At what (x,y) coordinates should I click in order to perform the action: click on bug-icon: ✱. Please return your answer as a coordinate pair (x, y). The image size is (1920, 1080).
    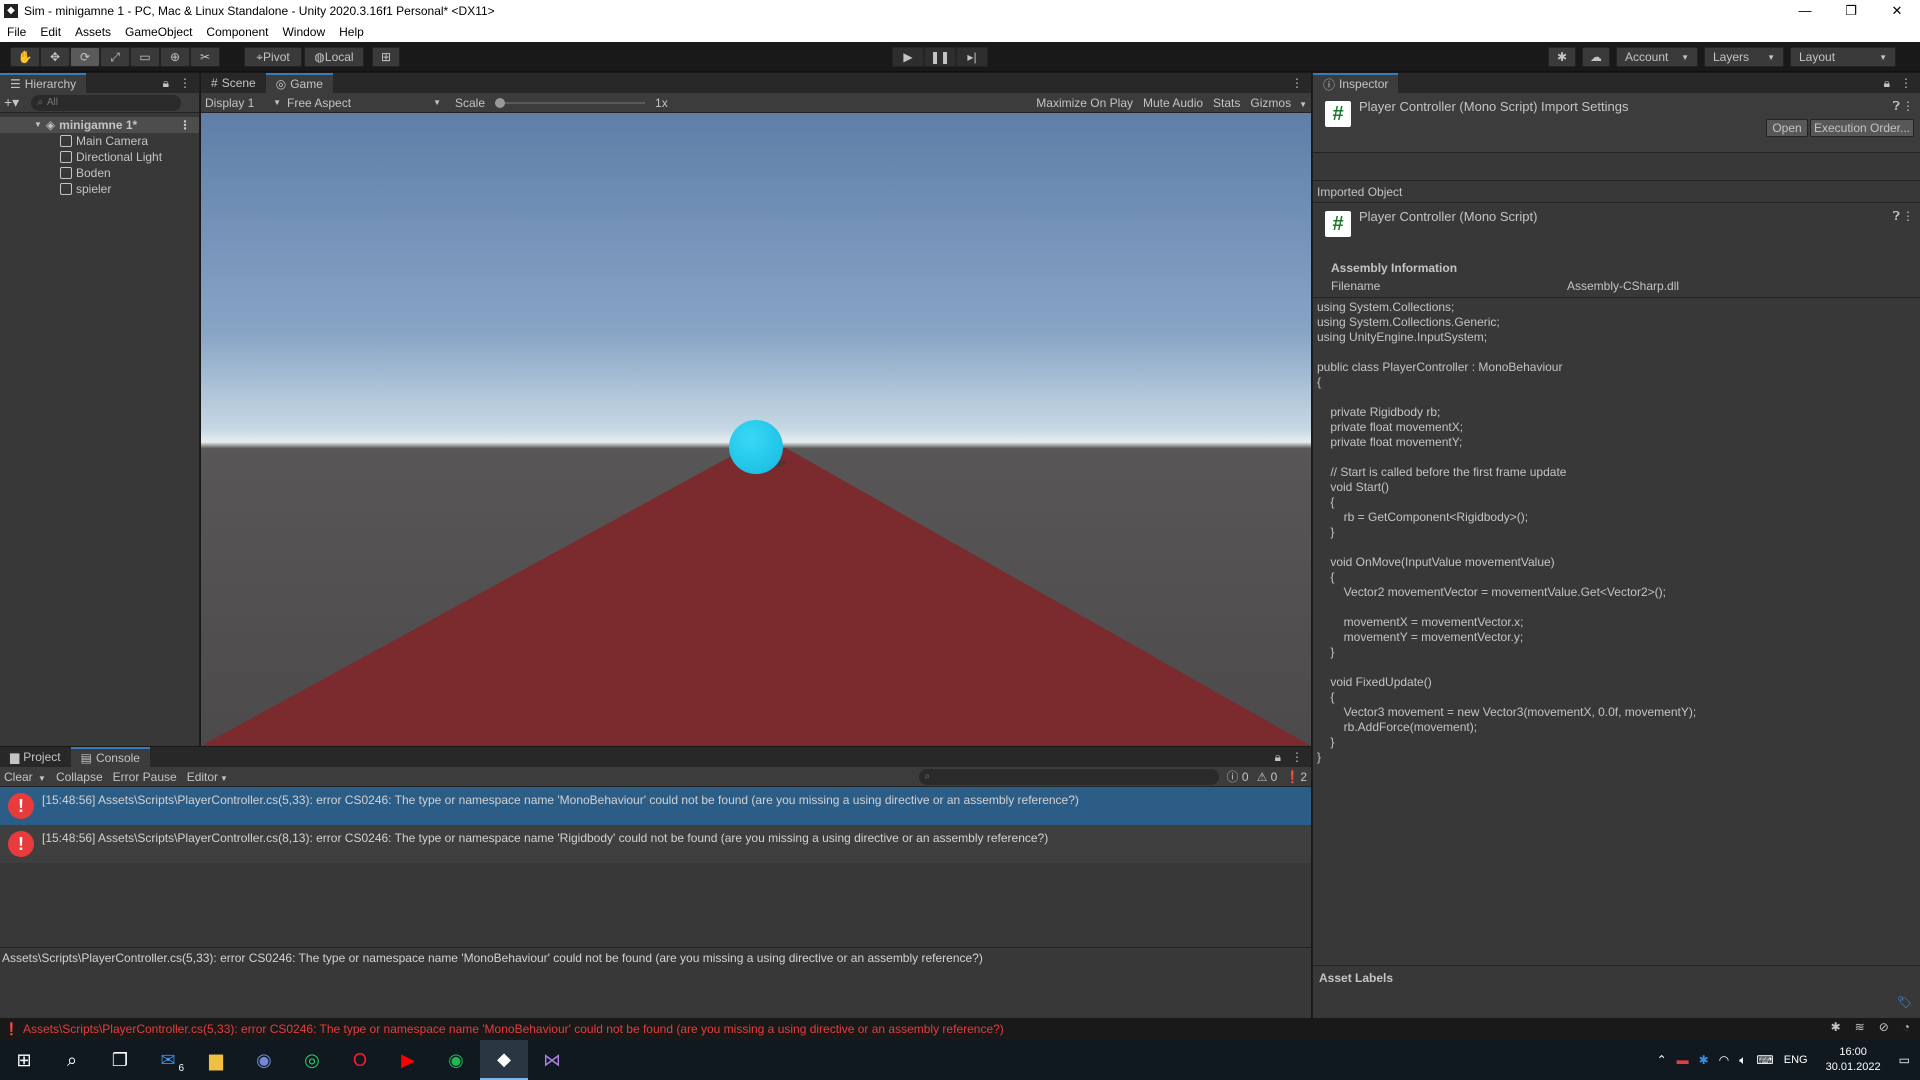
    Looking at the image, I should click on (1836, 1027).